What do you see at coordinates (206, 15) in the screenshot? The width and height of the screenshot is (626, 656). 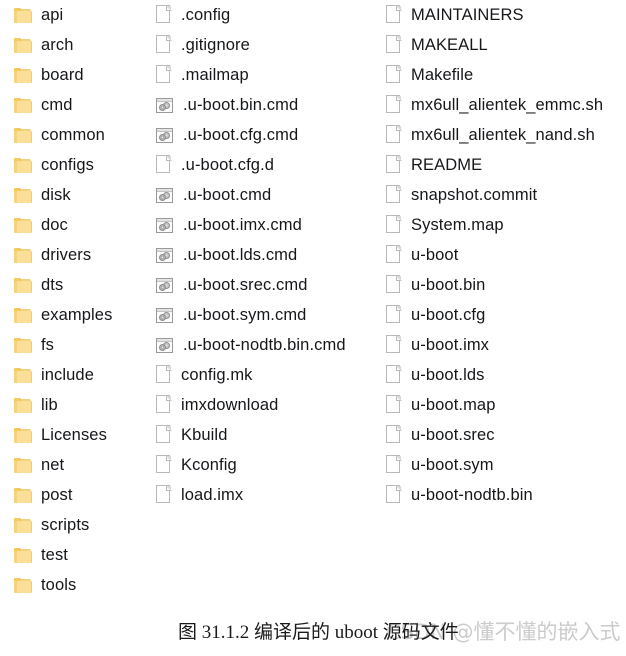 I see `list-item-label: .config` at bounding box center [206, 15].